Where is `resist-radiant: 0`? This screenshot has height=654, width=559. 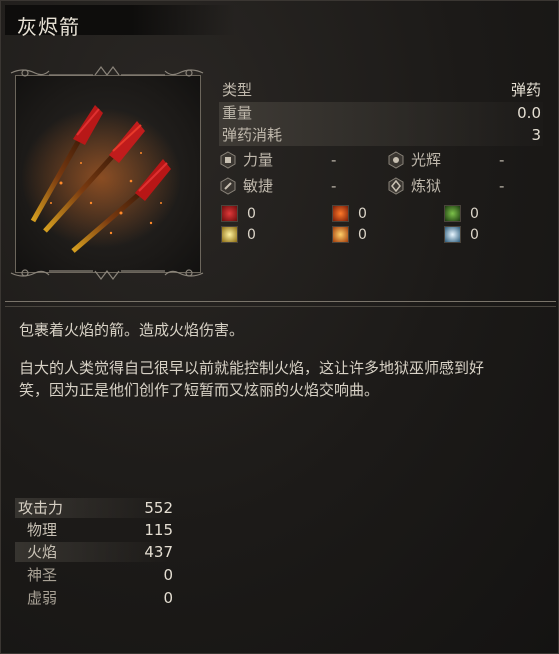 resist-radiant: 0 is located at coordinates (251, 235).